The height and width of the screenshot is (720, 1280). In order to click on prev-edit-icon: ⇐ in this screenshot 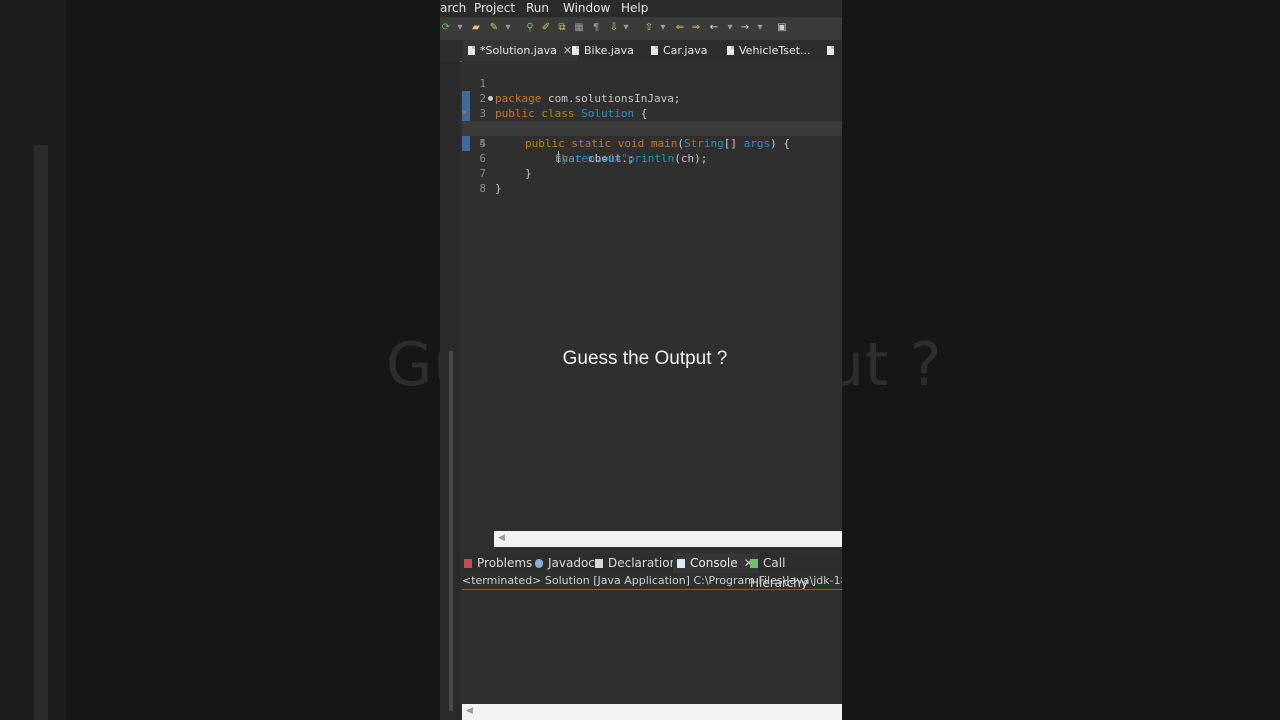, I will do `click(680, 28)`.